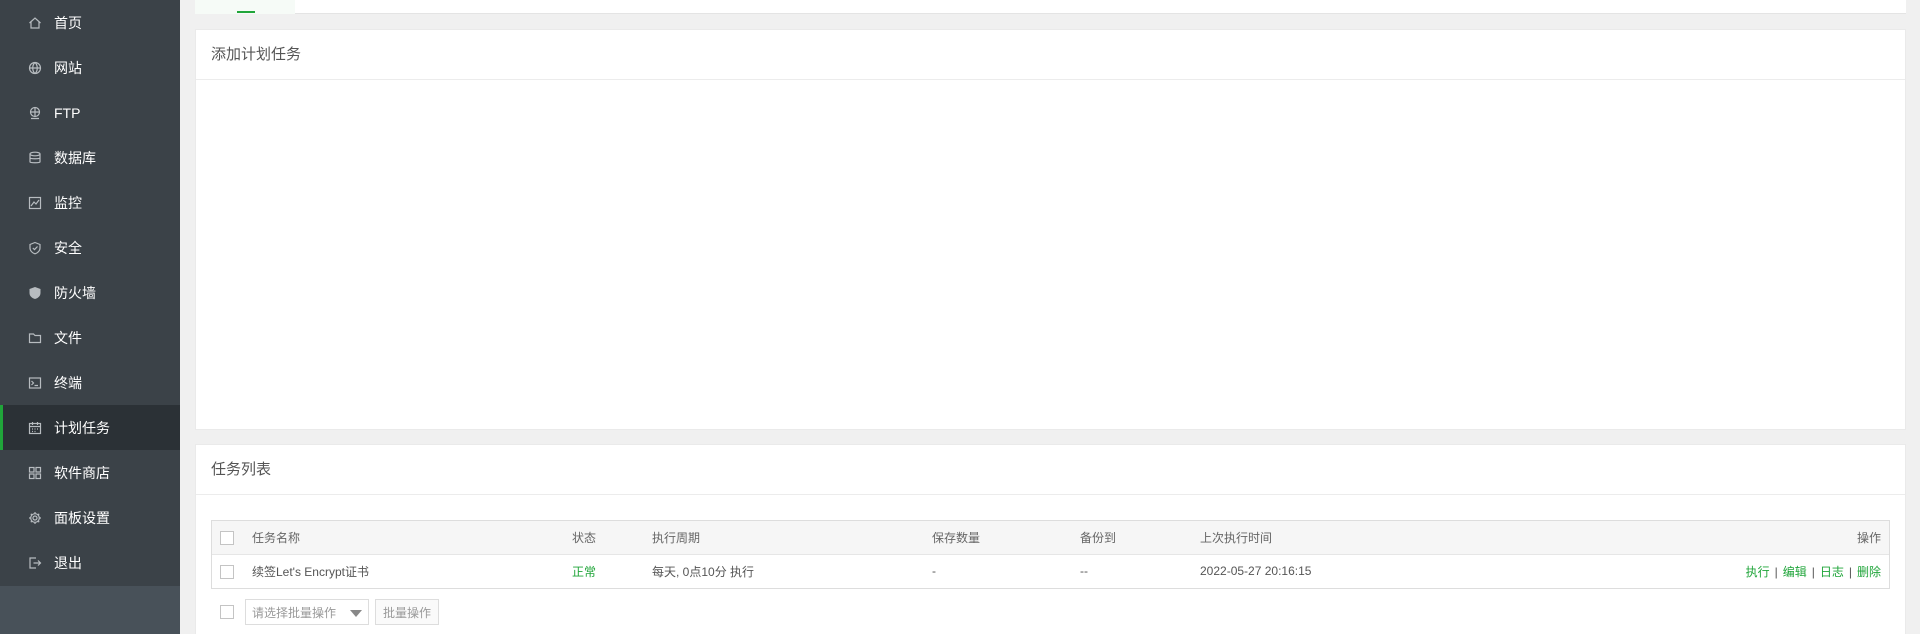  I want to click on task-last-run: 2022-05-27 20:16:15, so click(1350, 570).